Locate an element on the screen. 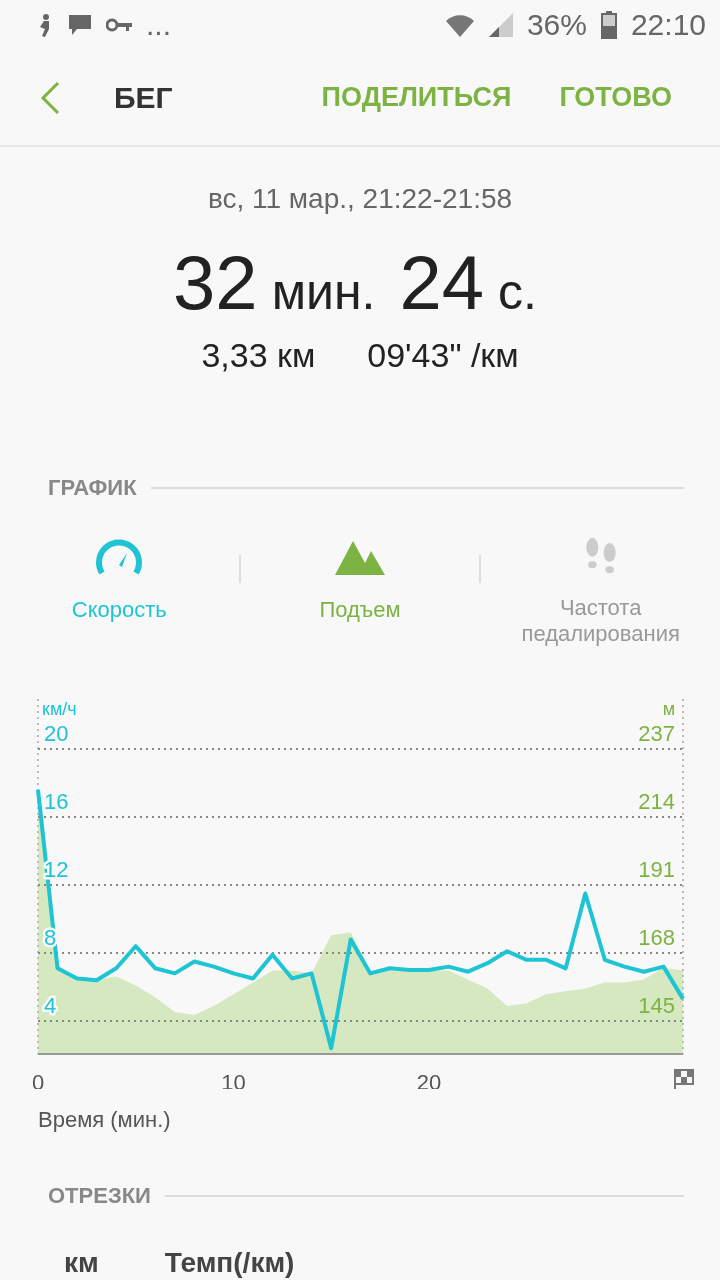 This screenshot has height=1280, width=720. metric-tab: Скорость is located at coordinates (119, 592).